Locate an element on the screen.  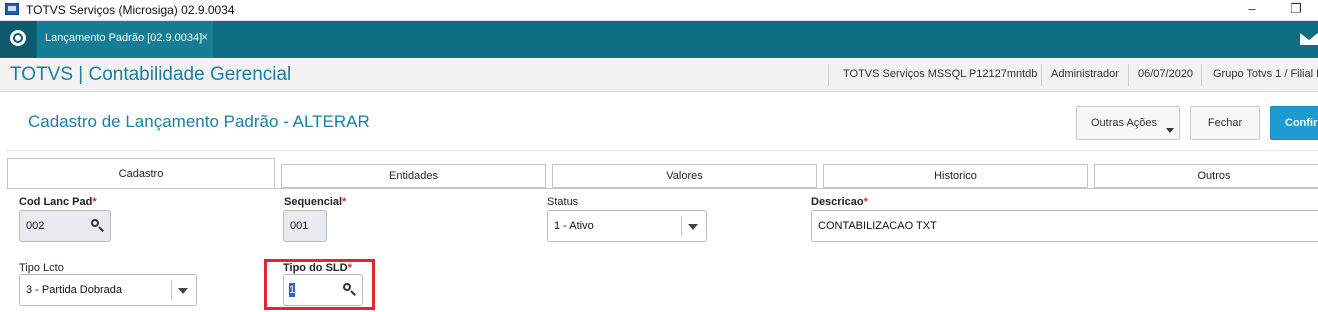
descricao-field: CONTABILIZACAO TXT is located at coordinates (1064, 226).